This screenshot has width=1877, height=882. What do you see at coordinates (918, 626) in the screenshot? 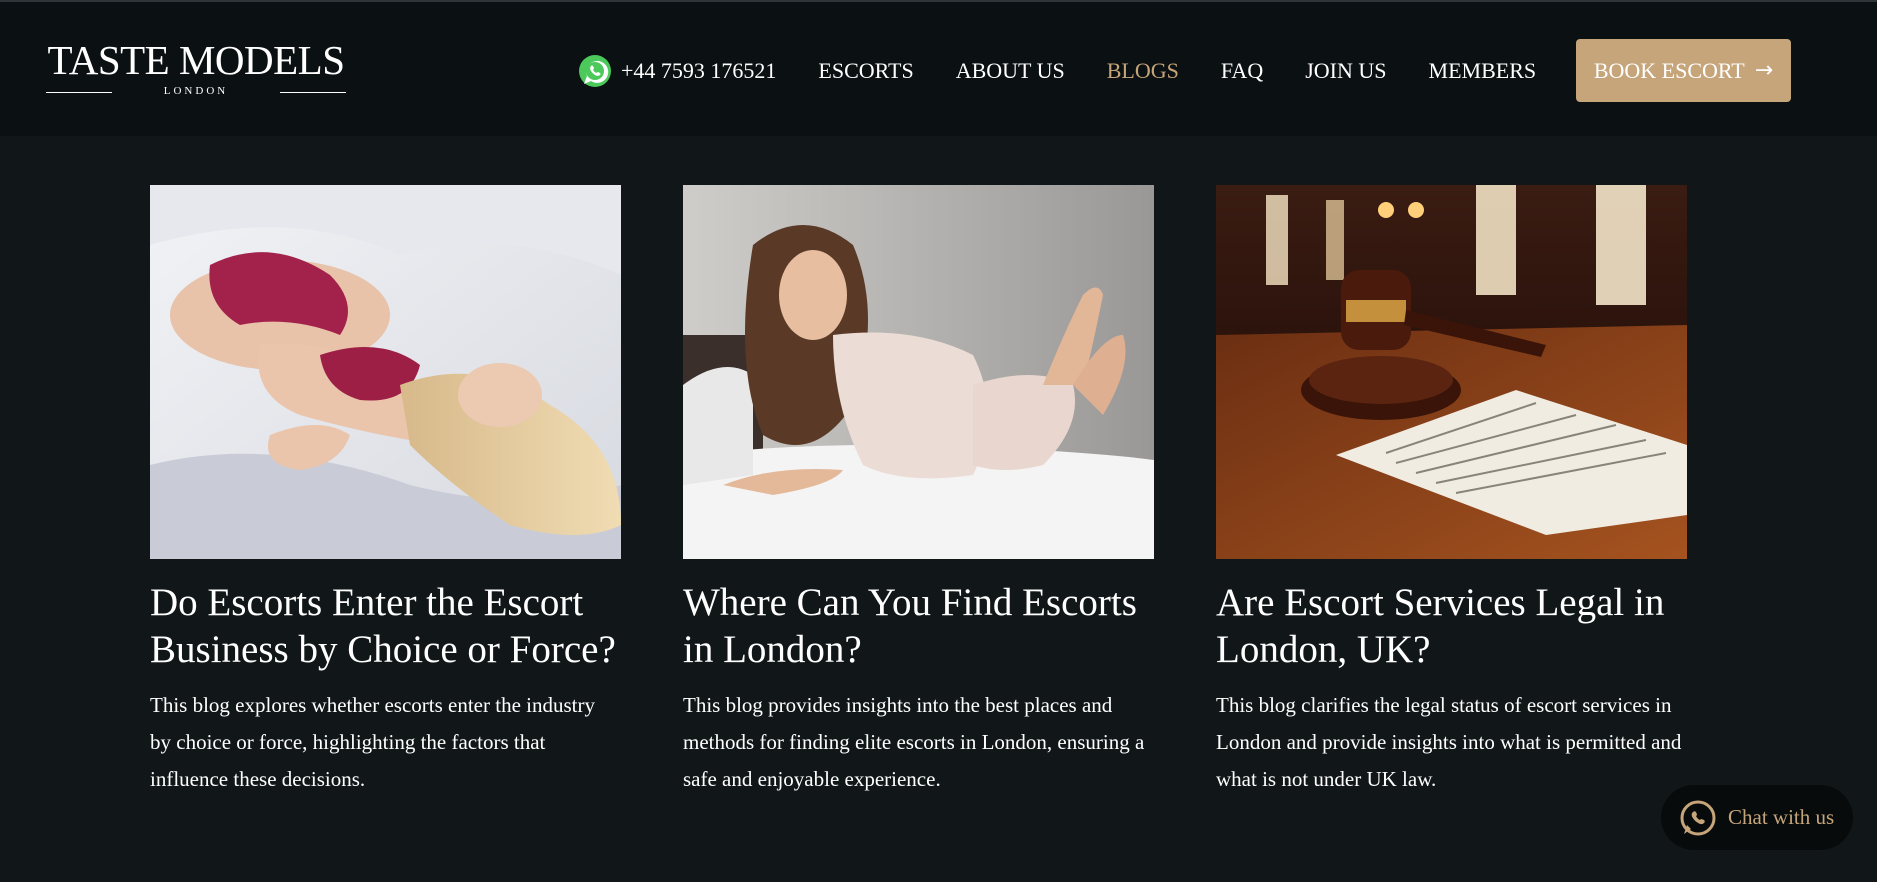
I see `blog-title: Where Can You Find Escorts in London?` at bounding box center [918, 626].